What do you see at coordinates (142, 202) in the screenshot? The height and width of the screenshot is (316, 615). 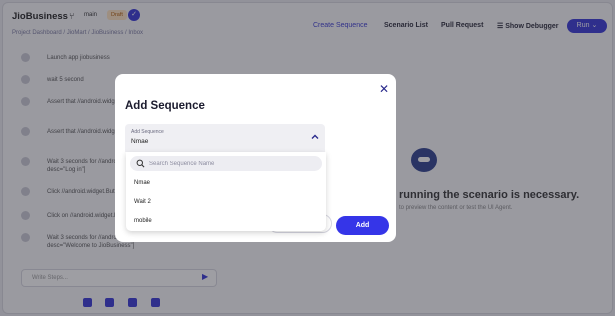 I see `dropdown-option: Wait 2` at bounding box center [142, 202].